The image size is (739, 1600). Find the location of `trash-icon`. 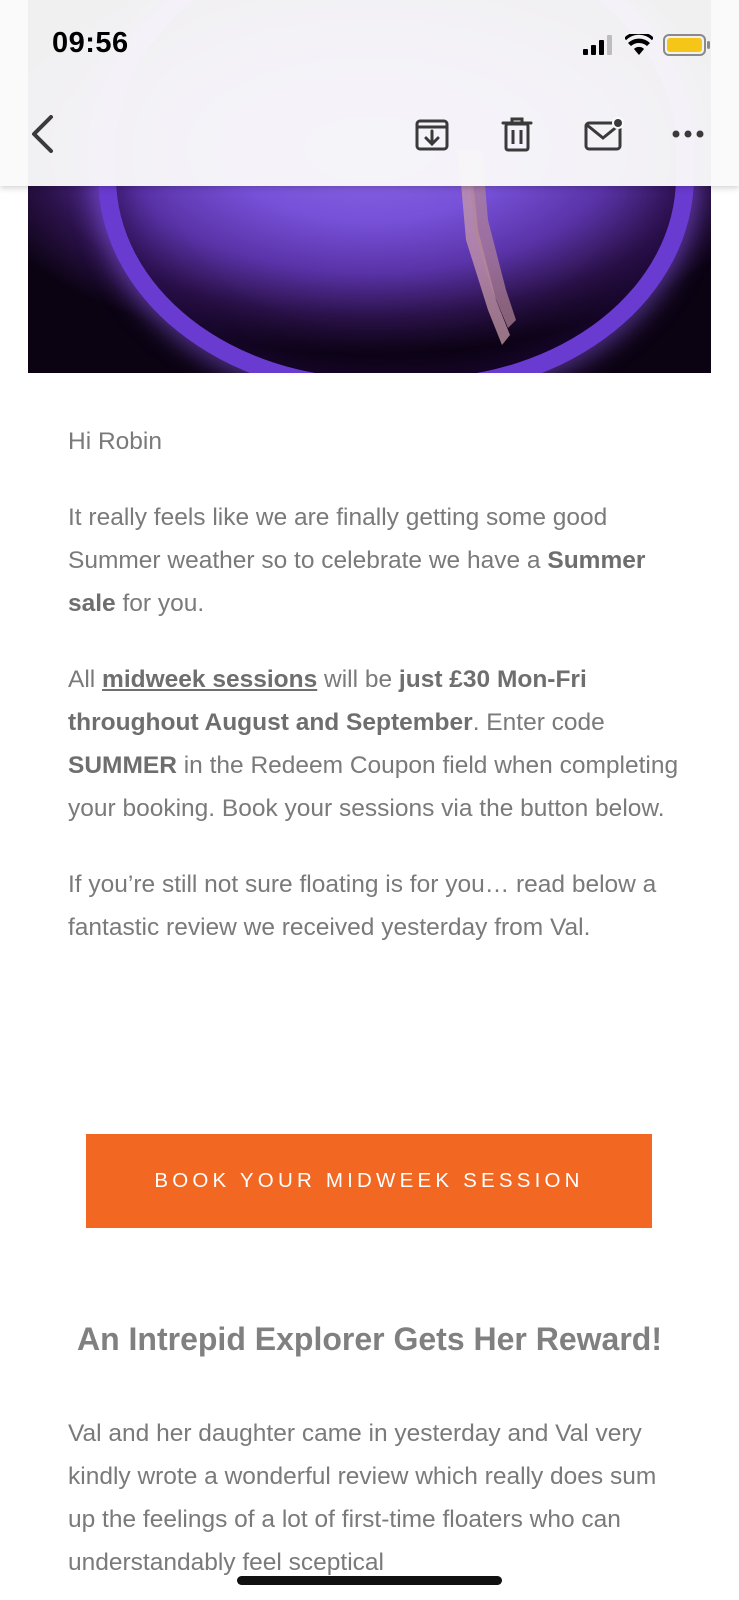

trash-icon is located at coordinates (517, 134).